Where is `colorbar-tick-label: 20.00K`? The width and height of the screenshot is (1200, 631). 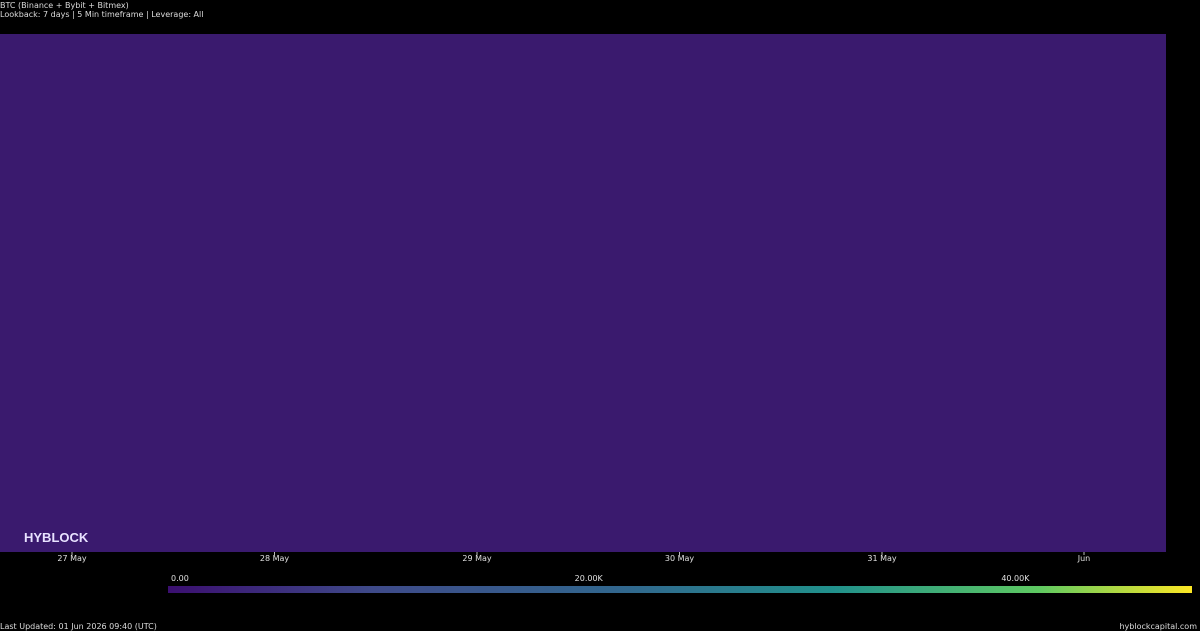
colorbar-tick-label: 20.00K is located at coordinates (589, 578).